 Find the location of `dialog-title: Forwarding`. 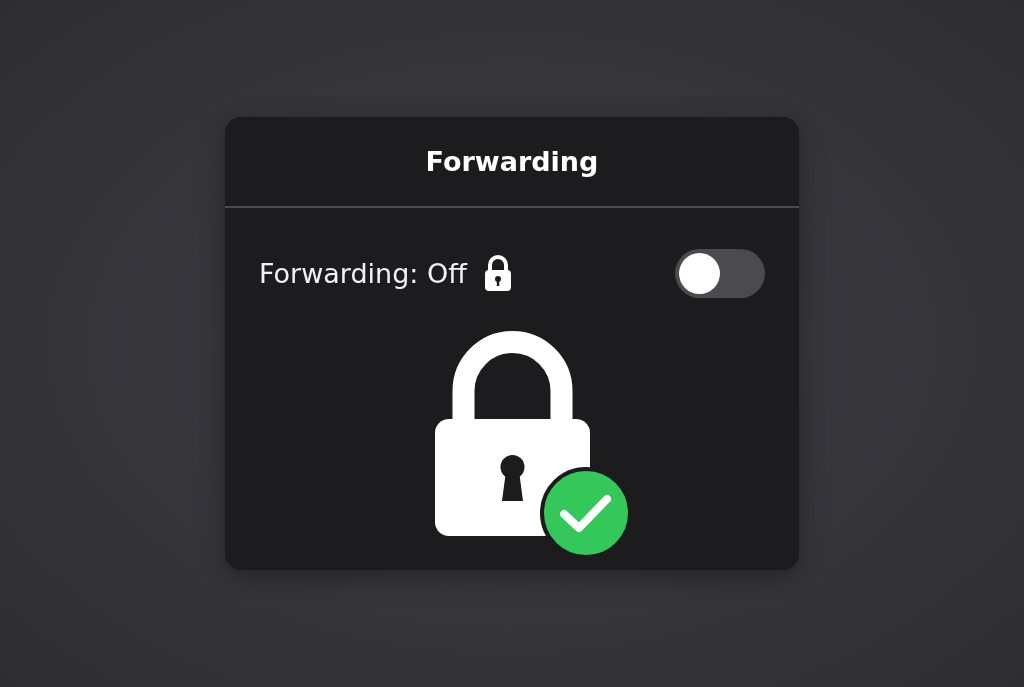

dialog-title: Forwarding is located at coordinates (512, 161).